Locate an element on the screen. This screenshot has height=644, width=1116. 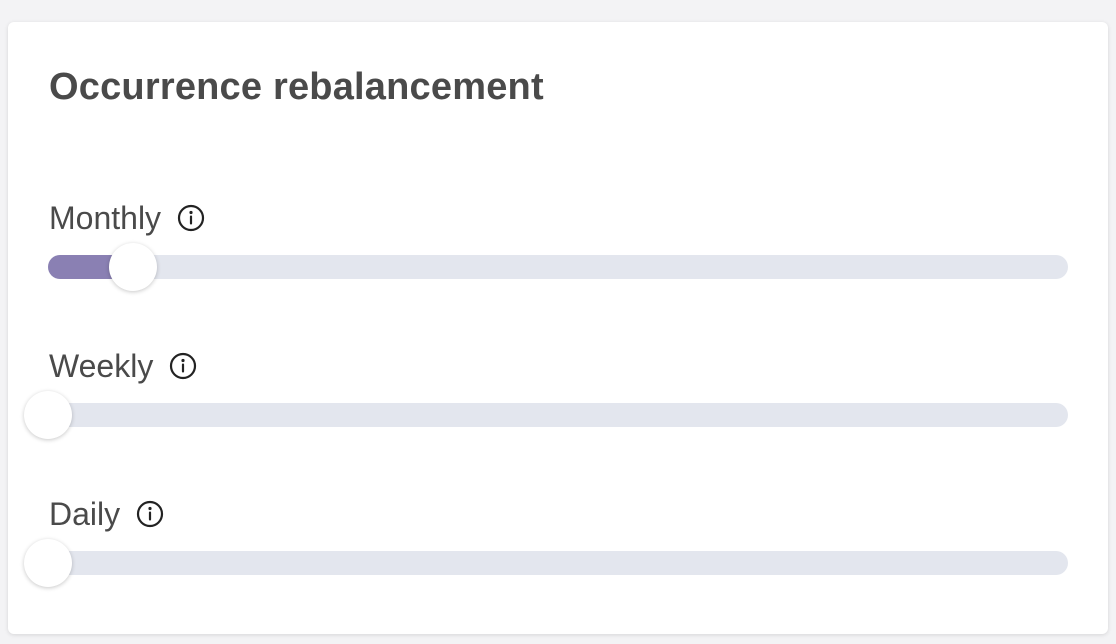
slider-row-daily: Daily is located at coordinates (558, 540).